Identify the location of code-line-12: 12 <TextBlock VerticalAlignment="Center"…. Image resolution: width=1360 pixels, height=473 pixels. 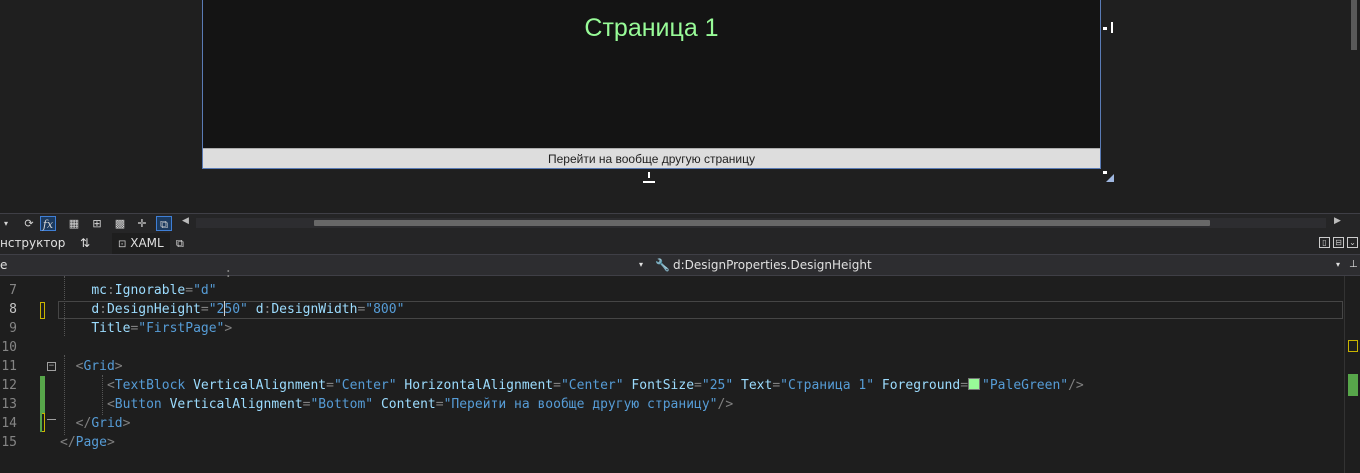
(542, 385).